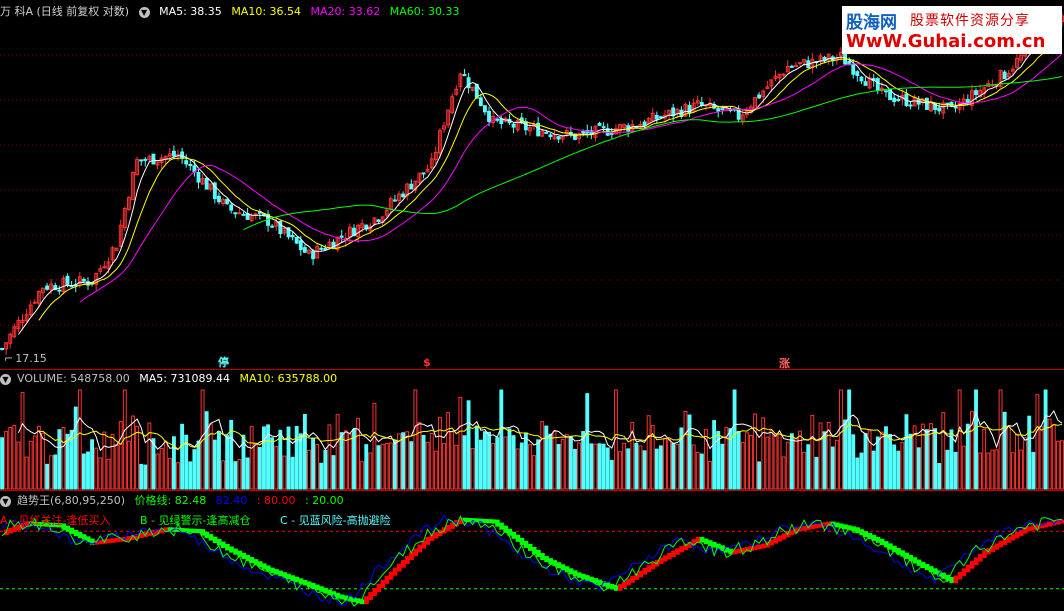  Describe the element at coordinates (266, 11) in the screenshot. I see `ma10-value: MA10: 36.54` at that location.